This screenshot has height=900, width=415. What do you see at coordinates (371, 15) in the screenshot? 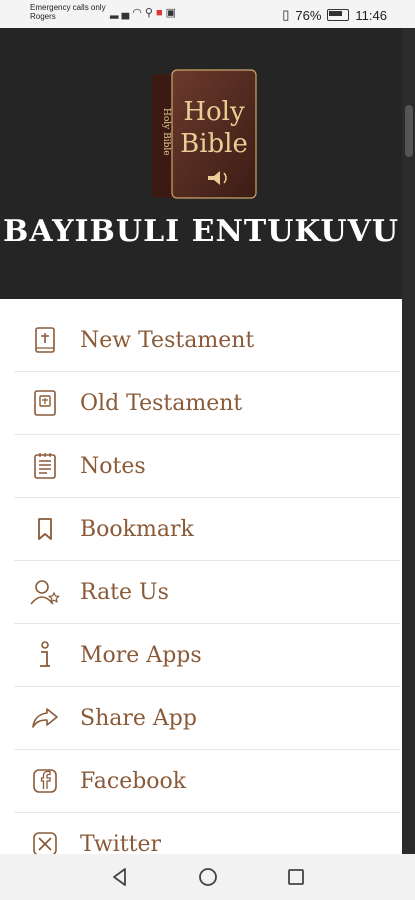
I see `clock: 11:46` at bounding box center [371, 15].